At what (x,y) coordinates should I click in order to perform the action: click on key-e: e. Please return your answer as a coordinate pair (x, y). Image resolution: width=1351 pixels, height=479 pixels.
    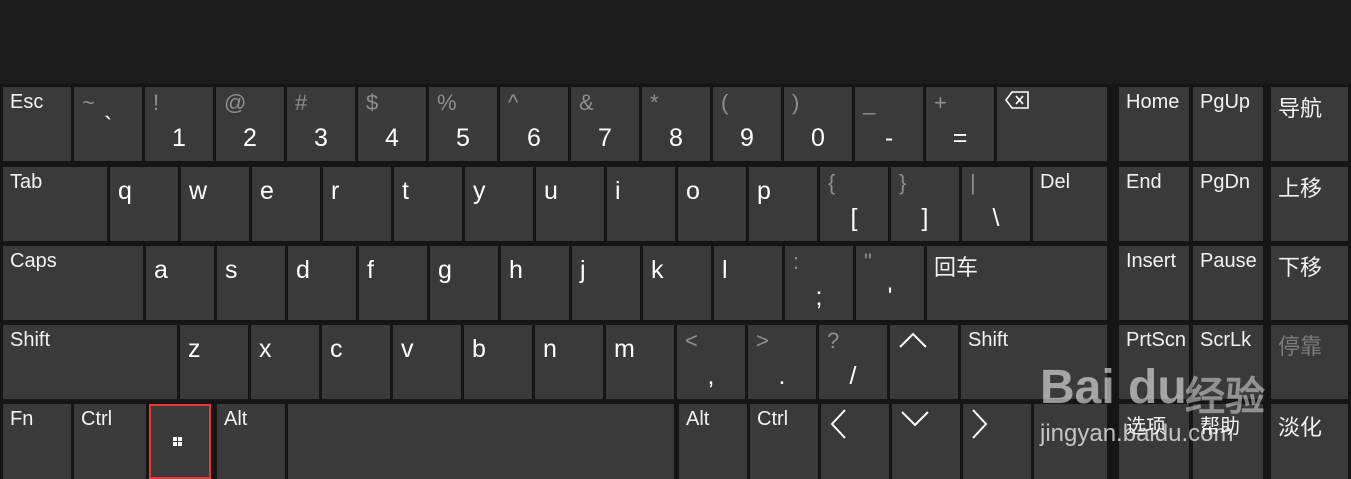
    Looking at the image, I should click on (286, 204).